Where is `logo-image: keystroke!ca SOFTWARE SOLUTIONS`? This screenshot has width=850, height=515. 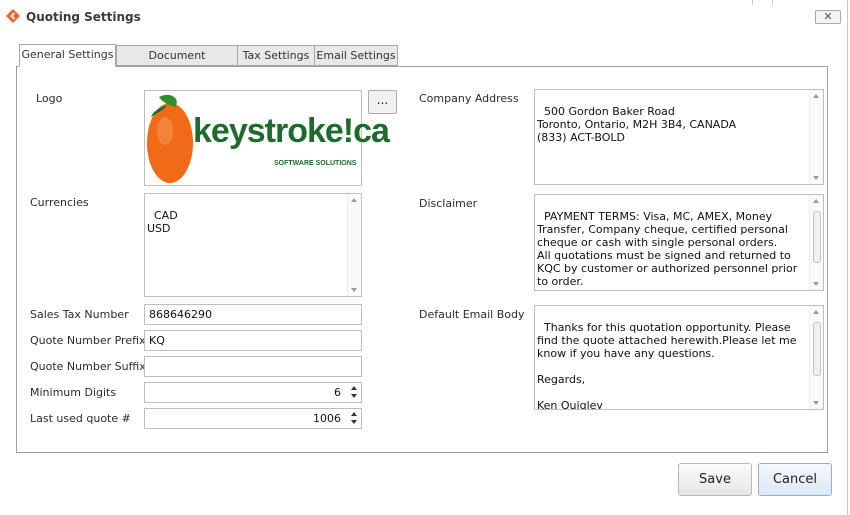 logo-image: keystroke!ca SOFTWARE SOLUTIONS is located at coordinates (267, 138).